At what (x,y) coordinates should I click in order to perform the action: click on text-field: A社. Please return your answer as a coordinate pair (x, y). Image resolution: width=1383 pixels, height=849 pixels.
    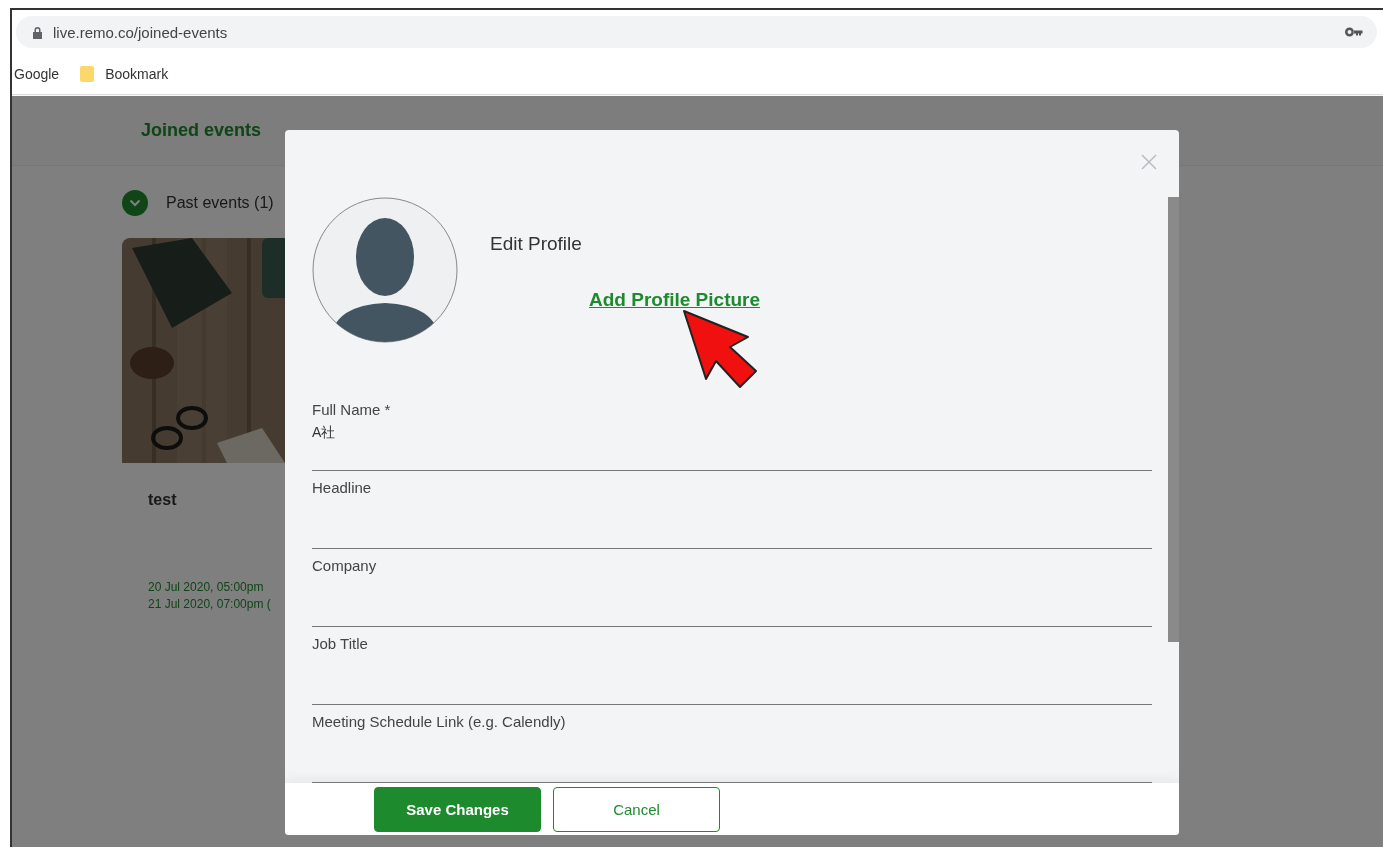
    Looking at the image, I should click on (732, 444).